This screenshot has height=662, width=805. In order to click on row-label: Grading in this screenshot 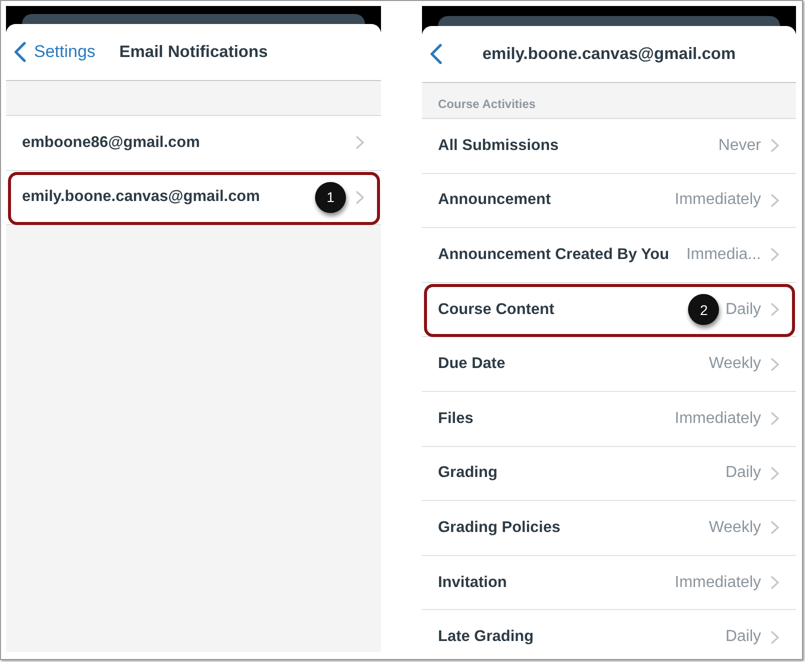, I will do `click(468, 473)`.